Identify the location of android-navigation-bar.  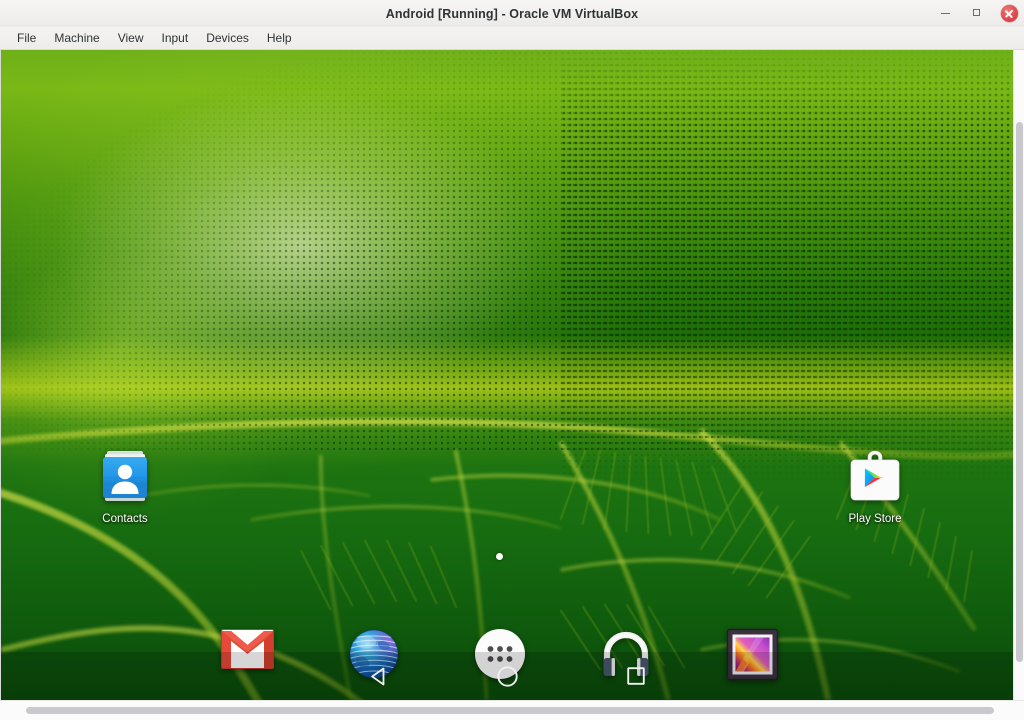
(507, 676).